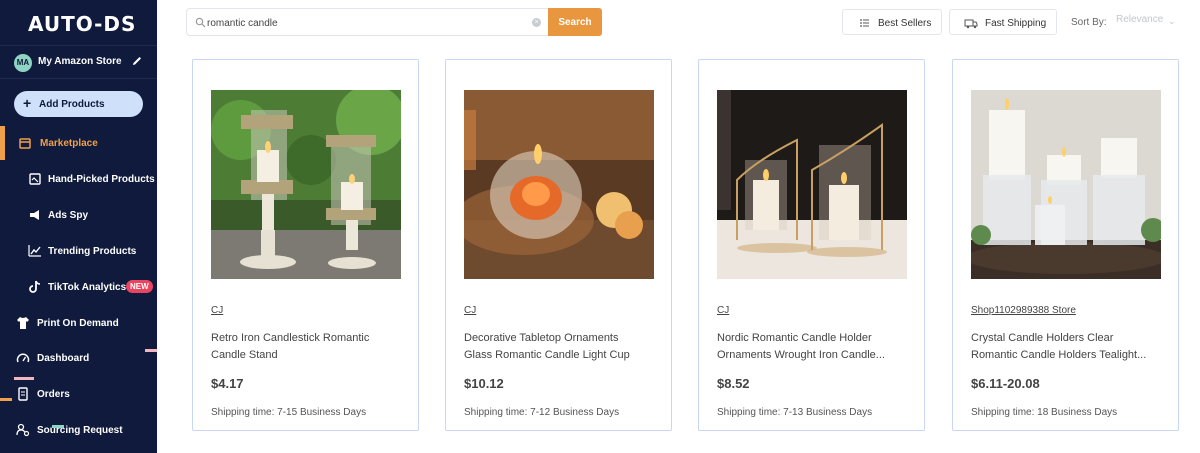 Image resolution: width=1200 pixels, height=453 pixels. I want to click on shipping-time: Shipping time: 7-13 Business Days, so click(795, 412).